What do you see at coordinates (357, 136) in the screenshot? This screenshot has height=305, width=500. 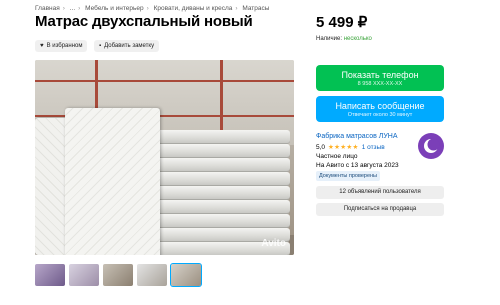 I see `seller-name-link: Фабрика матрасов ЛУНА` at bounding box center [357, 136].